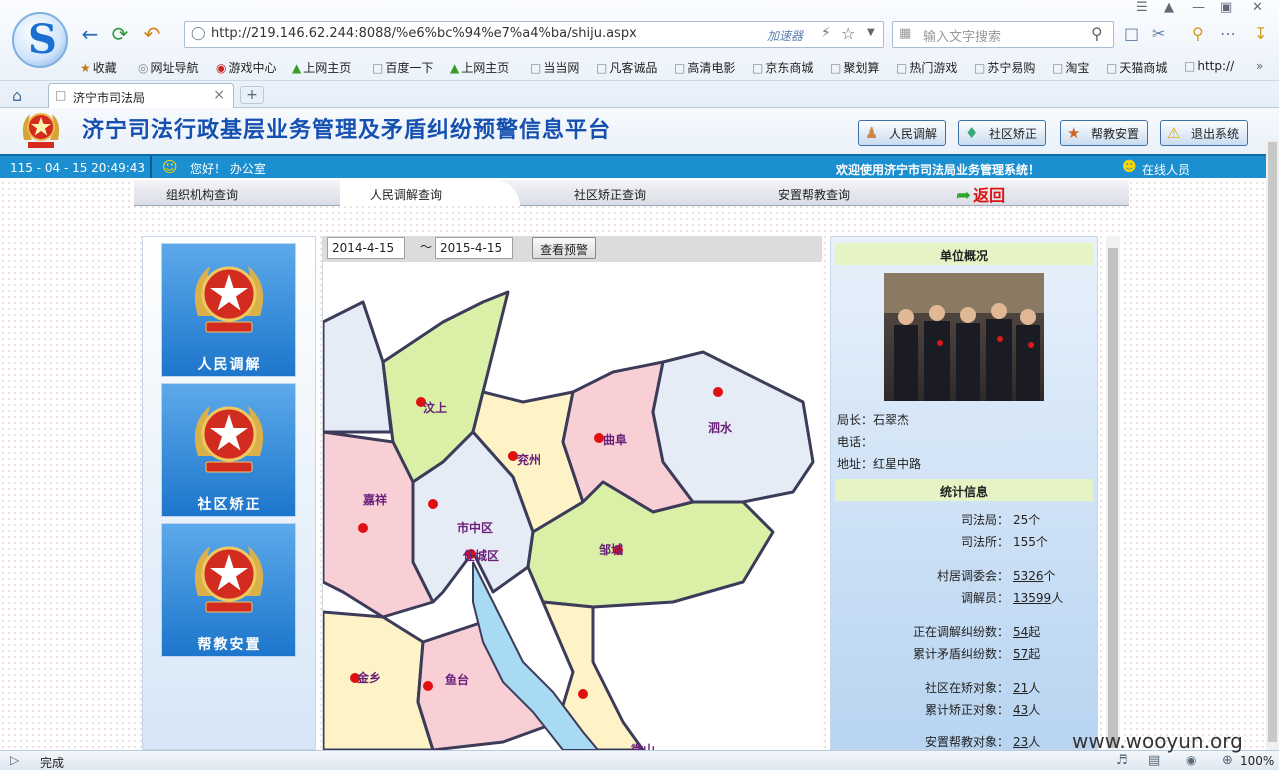 This screenshot has width=1279, height=771. Describe the element at coordinates (1257, 7) in the screenshot. I see `close-window-icon: ✕` at that location.